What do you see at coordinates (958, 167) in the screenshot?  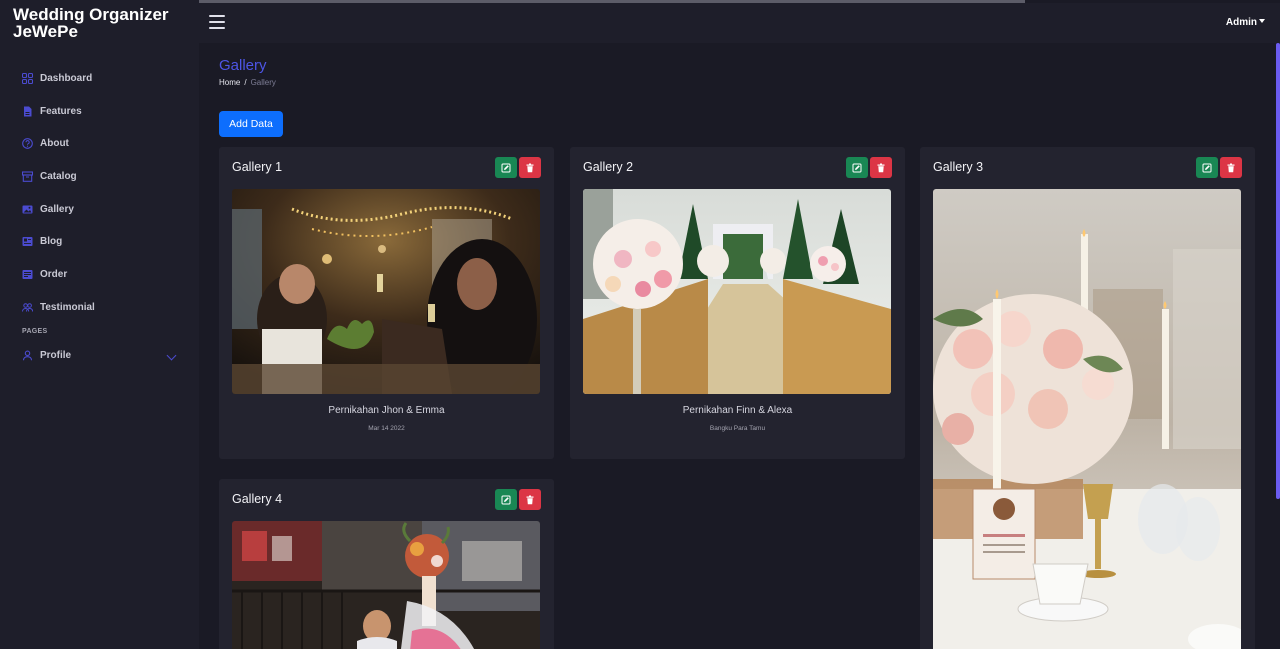 I see `gallery-card-title: Gallery 3` at bounding box center [958, 167].